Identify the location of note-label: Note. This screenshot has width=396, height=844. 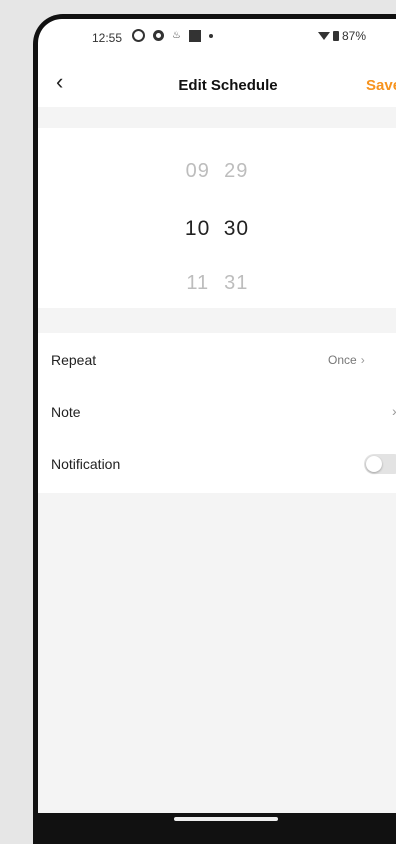
(66, 412).